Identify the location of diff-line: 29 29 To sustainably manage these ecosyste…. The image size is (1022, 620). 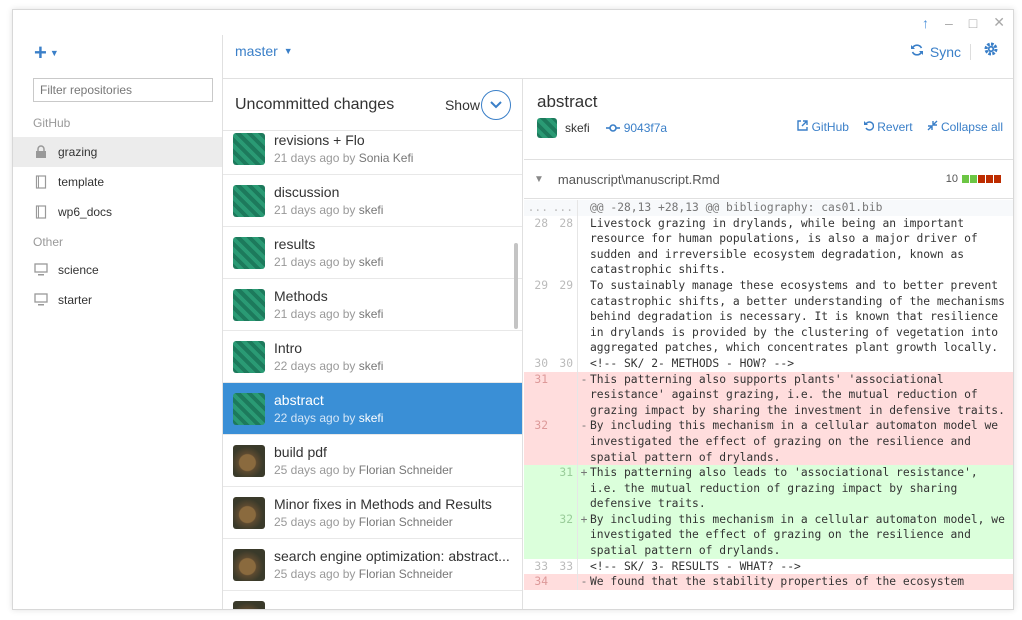
(768, 316).